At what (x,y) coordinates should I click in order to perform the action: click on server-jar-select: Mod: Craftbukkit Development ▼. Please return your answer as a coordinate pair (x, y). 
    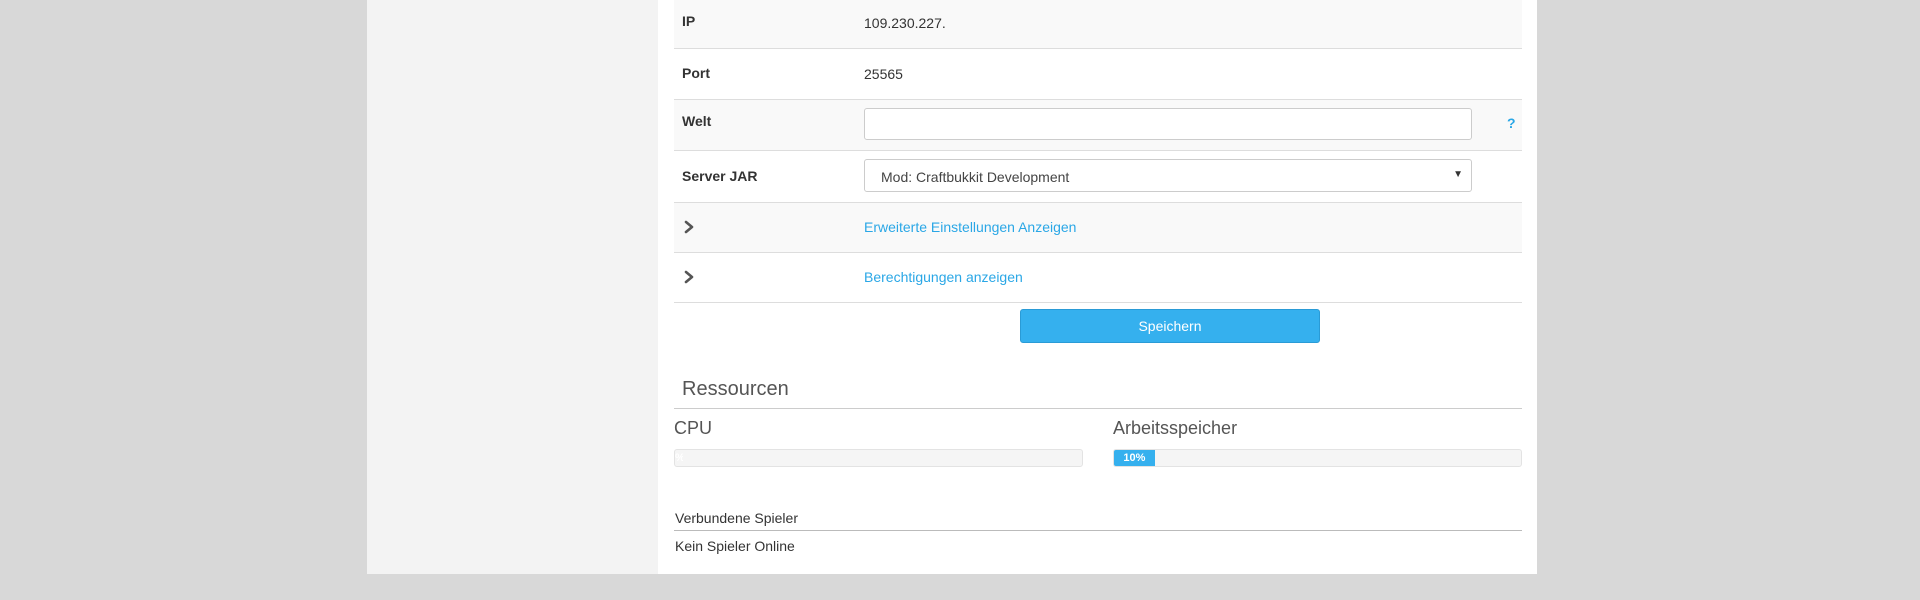
    Looking at the image, I should click on (1168, 175).